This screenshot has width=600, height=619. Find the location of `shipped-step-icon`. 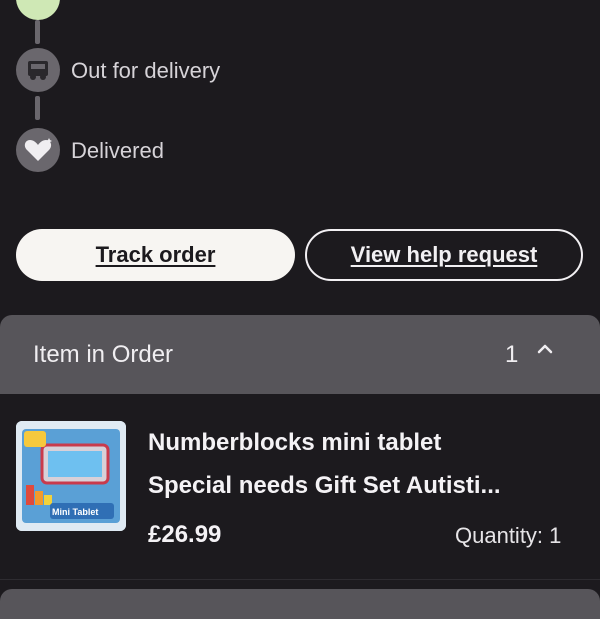

shipped-step-icon is located at coordinates (38, 10).